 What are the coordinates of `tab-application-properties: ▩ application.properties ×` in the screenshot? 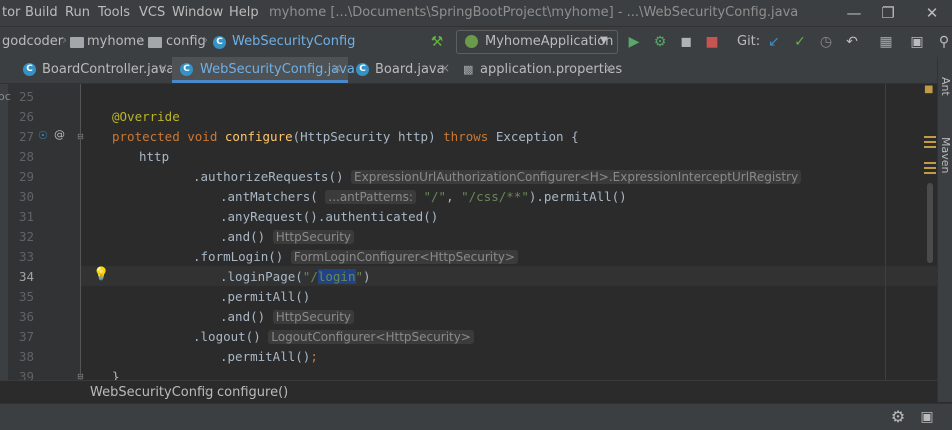 It's located at (542, 70).